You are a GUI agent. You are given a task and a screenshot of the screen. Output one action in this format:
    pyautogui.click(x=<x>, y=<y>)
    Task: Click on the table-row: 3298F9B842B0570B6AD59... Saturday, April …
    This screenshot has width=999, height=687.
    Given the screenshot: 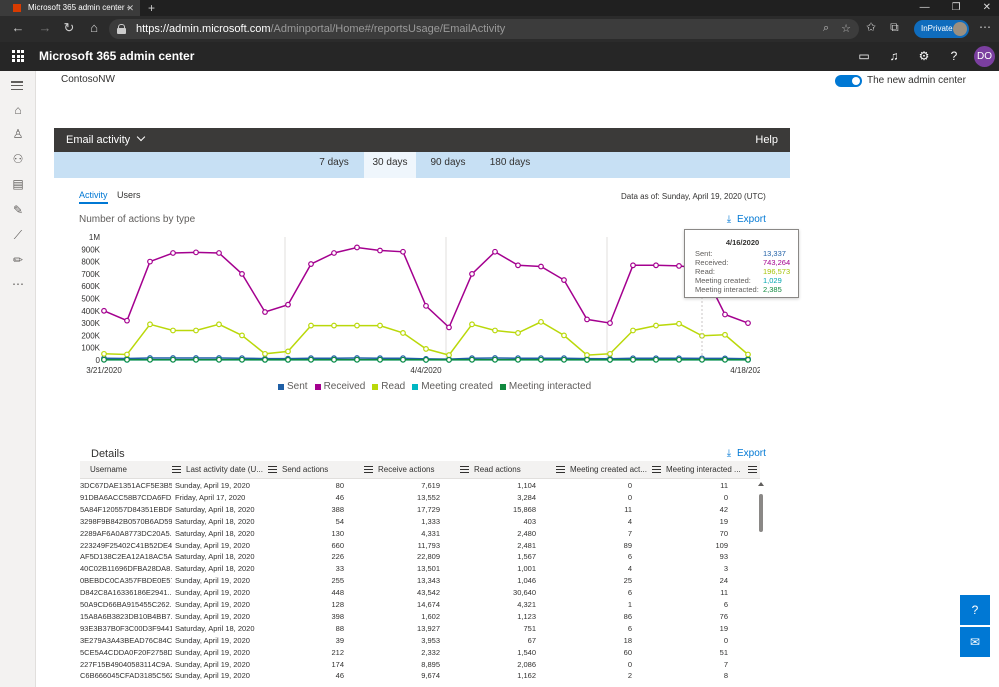 What is the action you would take?
    pyautogui.click(x=420, y=522)
    